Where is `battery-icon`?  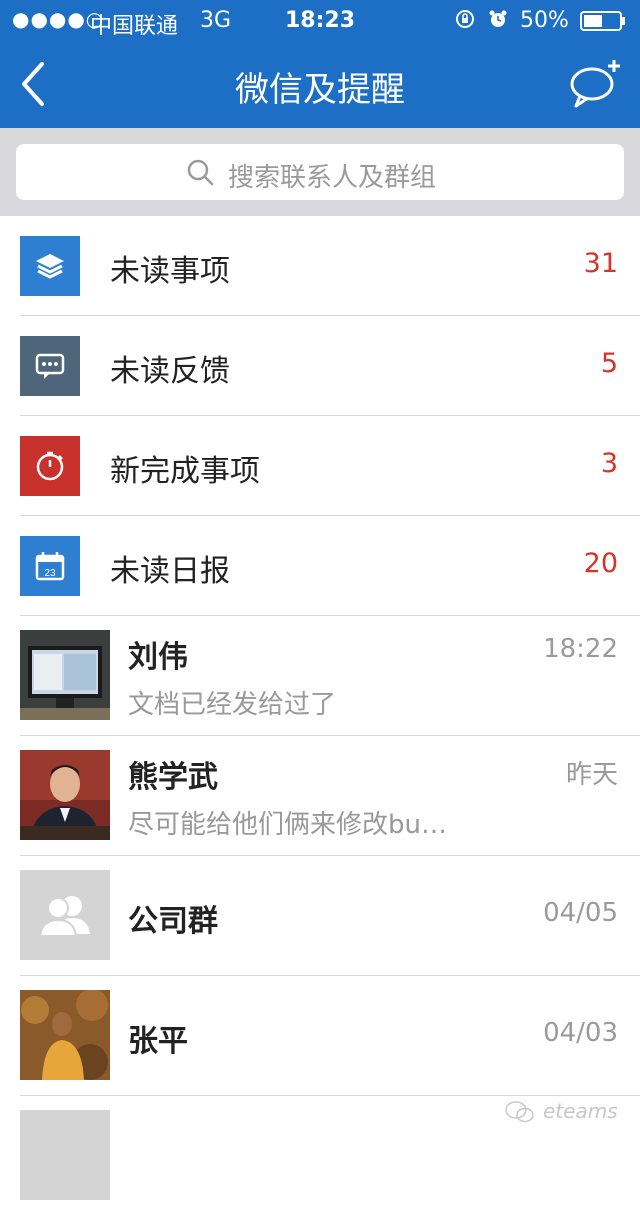
battery-icon is located at coordinates (602, 21).